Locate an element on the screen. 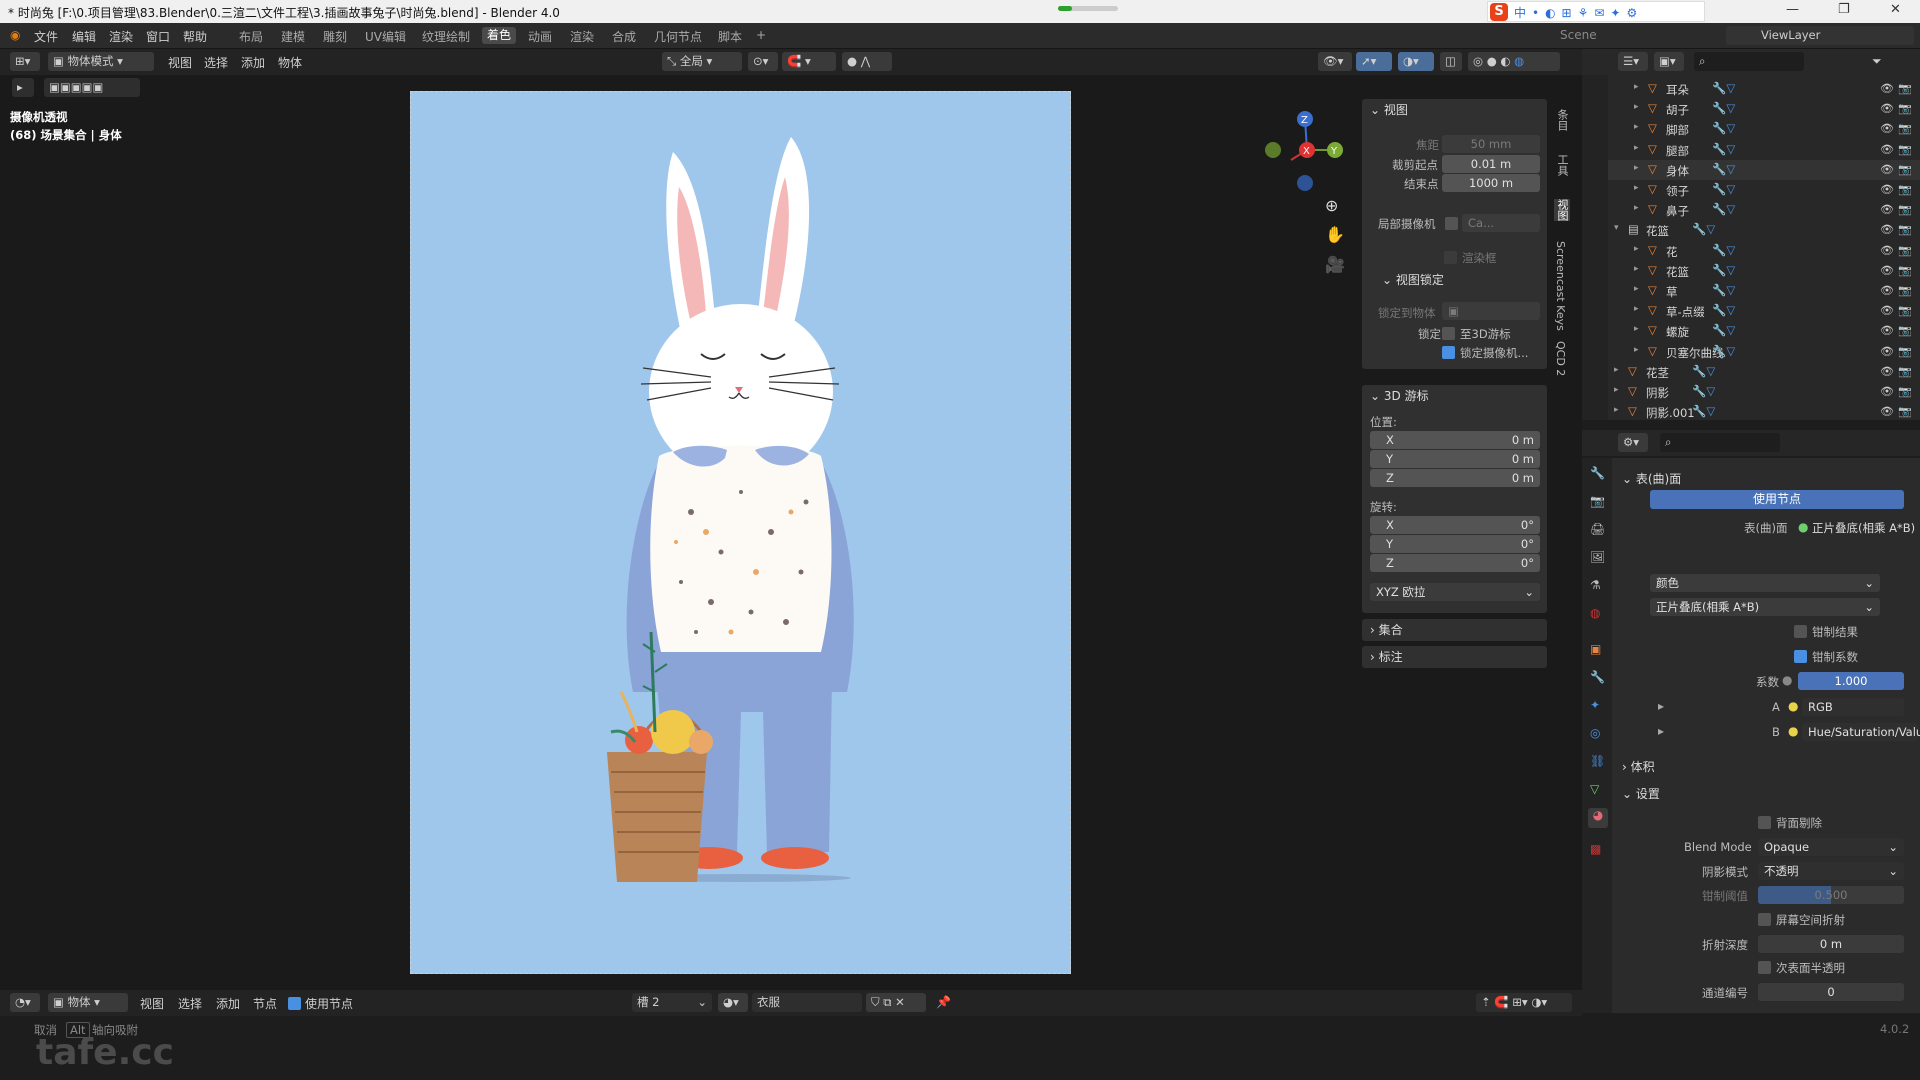  outliner-row: ▸ ▽ 身体 🔧▽ 👁 📷 is located at coordinates (1764, 169).